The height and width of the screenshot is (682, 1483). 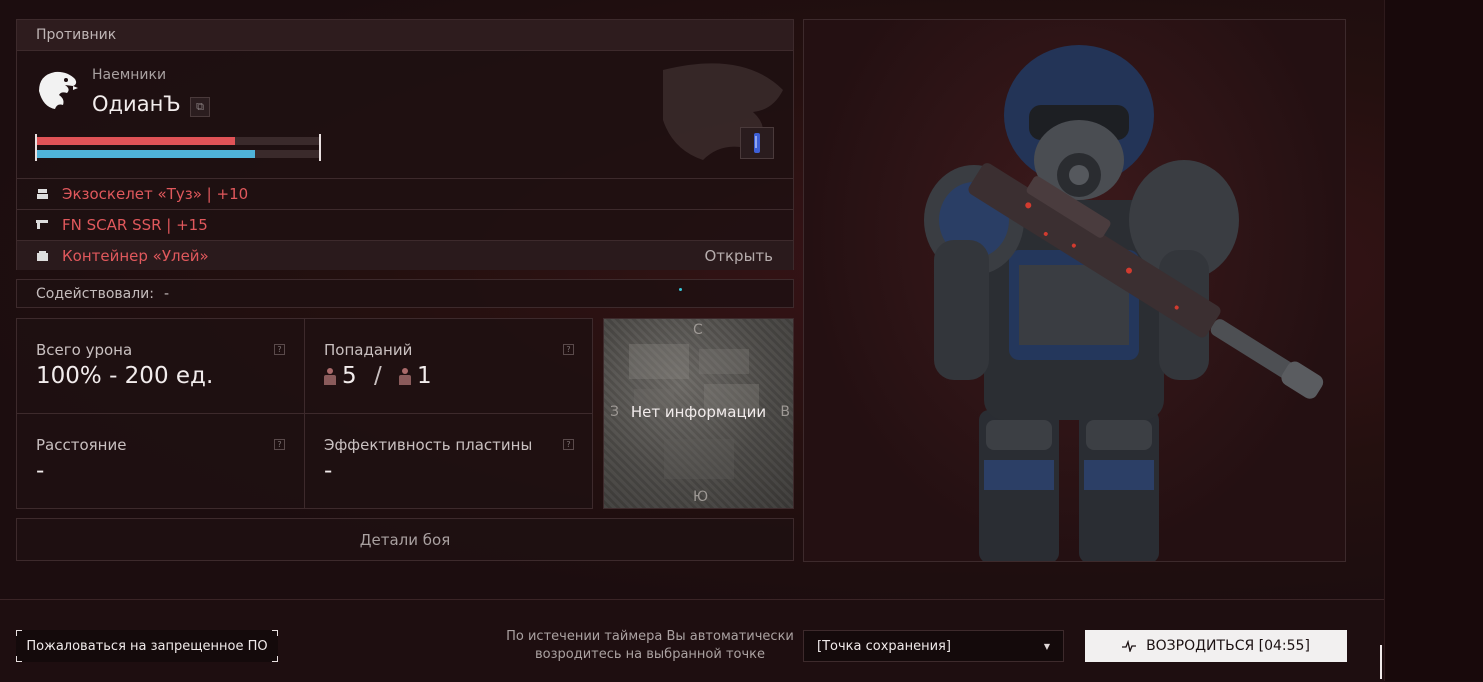 I want to click on copy-icon: ⧉, so click(x=200, y=106).